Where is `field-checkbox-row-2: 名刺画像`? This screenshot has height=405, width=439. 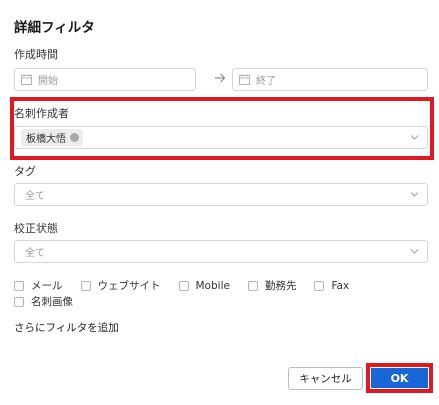
field-checkbox-row-2: 名刺画像 is located at coordinates (52, 301).